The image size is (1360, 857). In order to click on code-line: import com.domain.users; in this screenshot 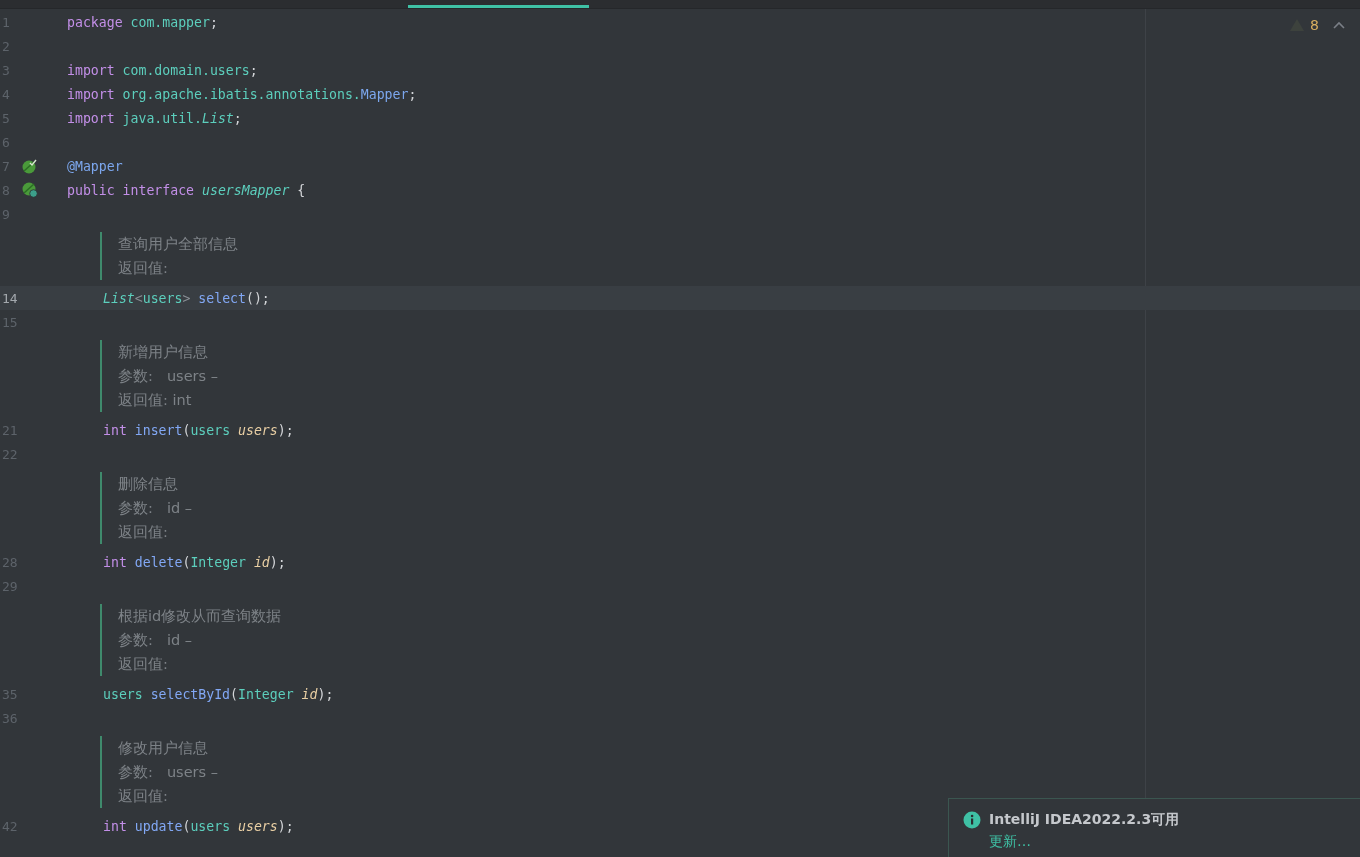, I will do `click(162, 70)`.